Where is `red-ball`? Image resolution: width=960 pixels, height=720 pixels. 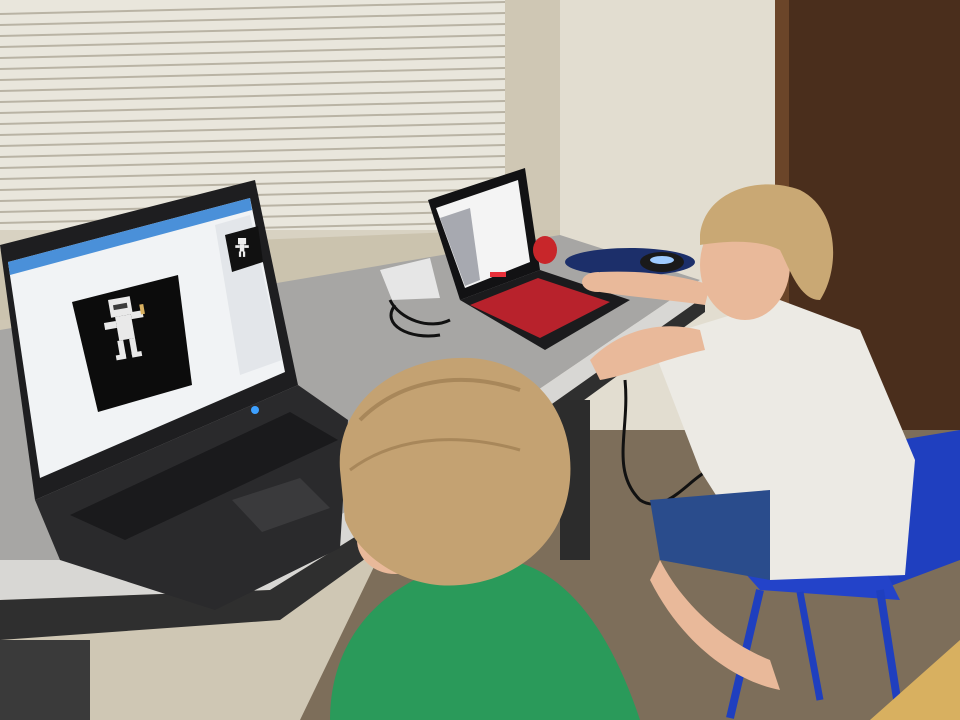
red-ball is located at coordinates (545, 250).